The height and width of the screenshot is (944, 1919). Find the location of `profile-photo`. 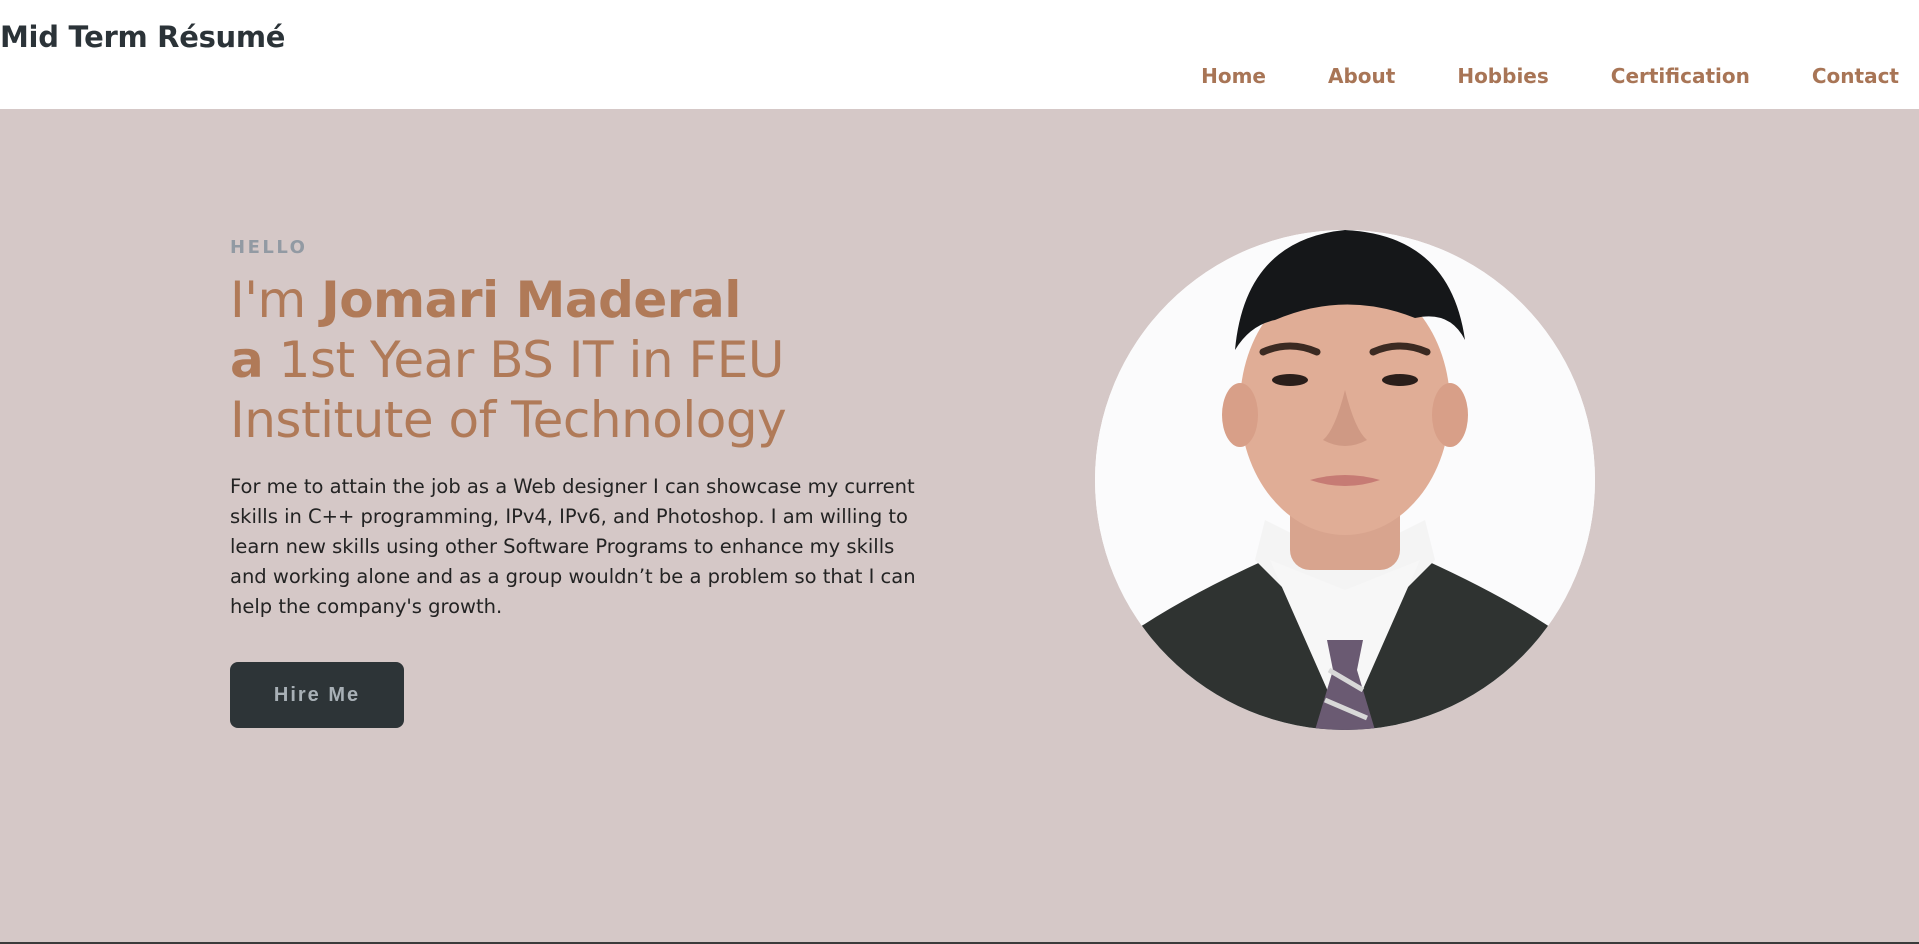

profile-photo is located at coordinates (1345, 480).